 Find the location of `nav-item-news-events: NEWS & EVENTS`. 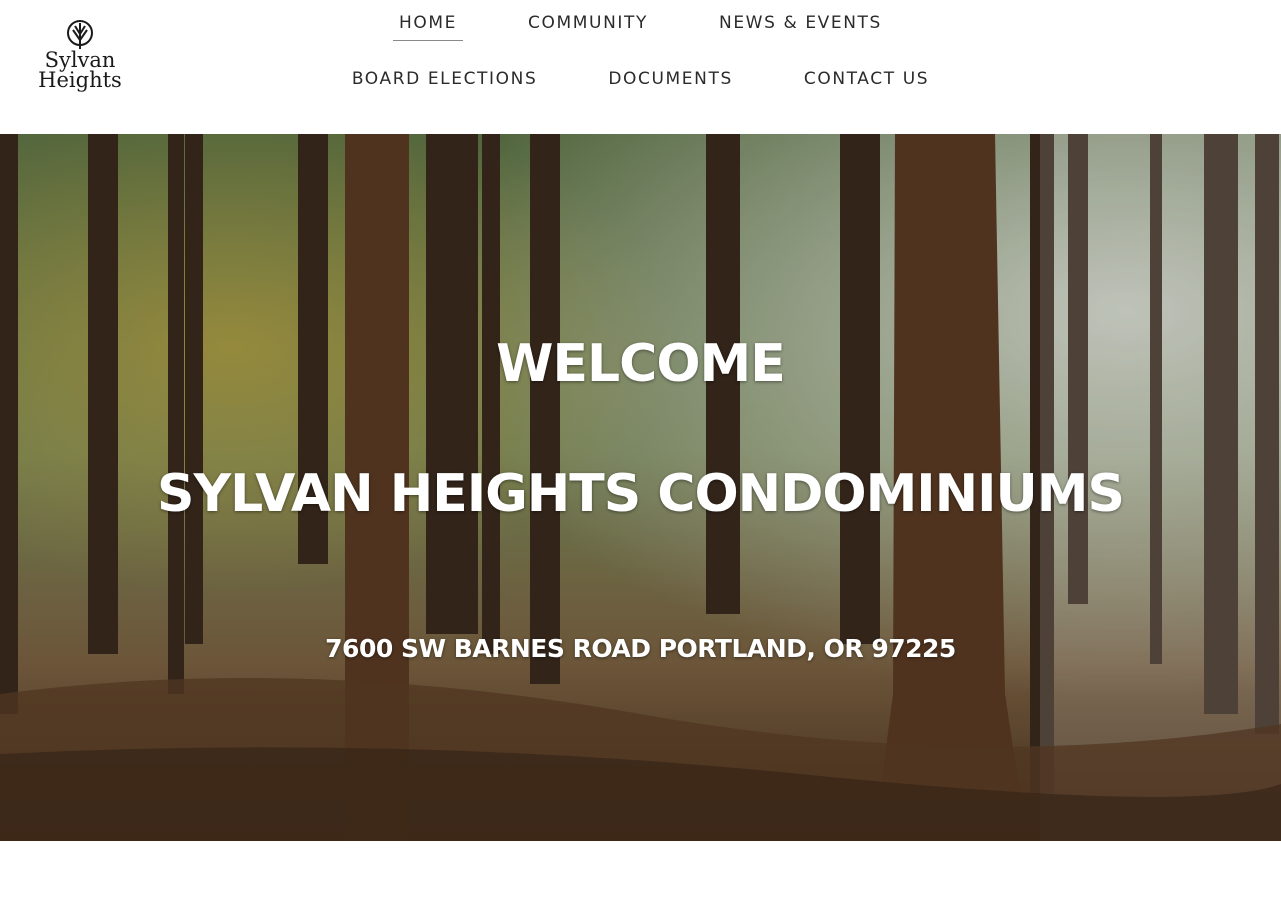

nav-item-news-events: NEWS & EVENTS is located at coordinates (800, 26).